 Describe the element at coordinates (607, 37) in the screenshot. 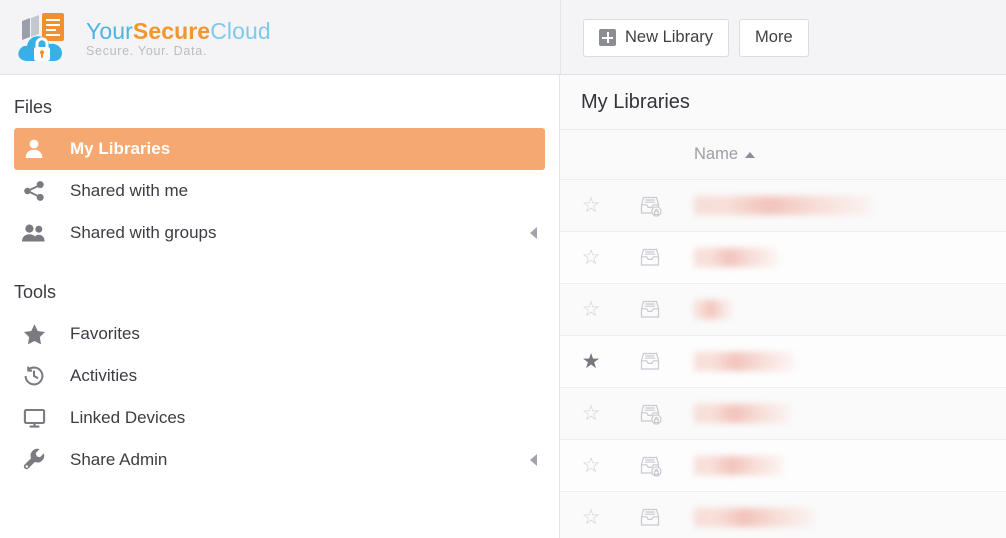

I see `plus-square-icon` at that location.